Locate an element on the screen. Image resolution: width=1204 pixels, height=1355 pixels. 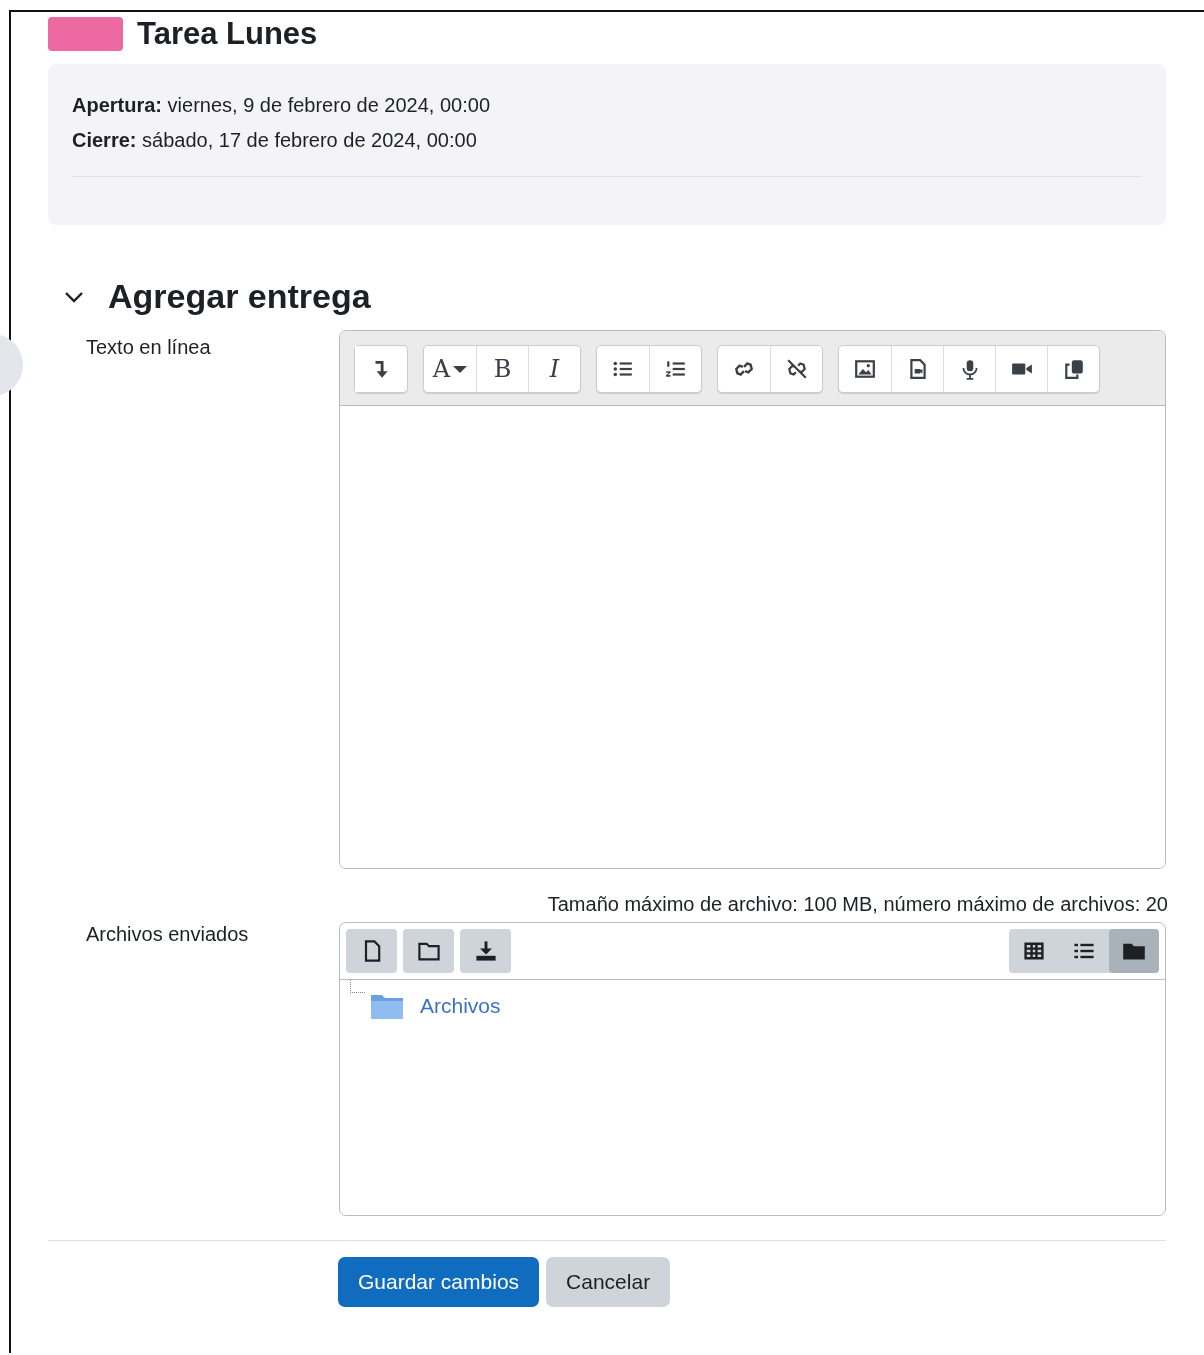
copy-icon is located at coordinates (1073, 369).